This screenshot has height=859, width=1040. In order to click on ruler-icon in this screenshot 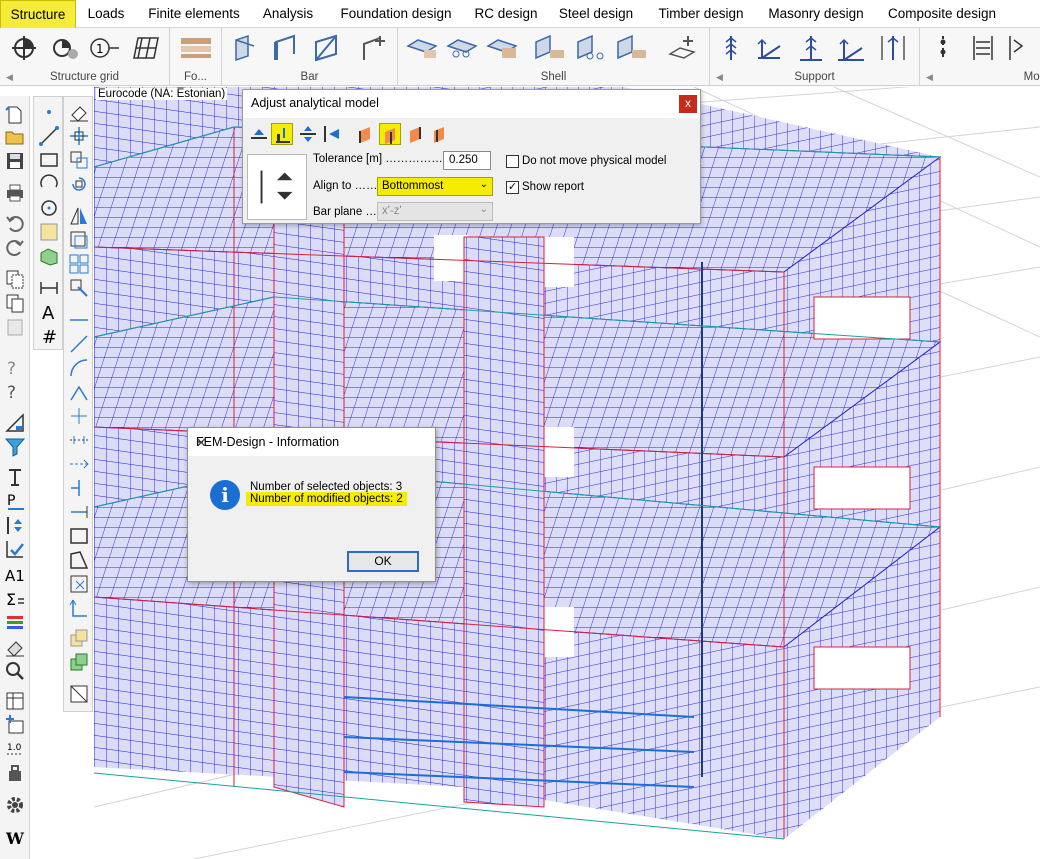, I will do `click(15, 423)`.